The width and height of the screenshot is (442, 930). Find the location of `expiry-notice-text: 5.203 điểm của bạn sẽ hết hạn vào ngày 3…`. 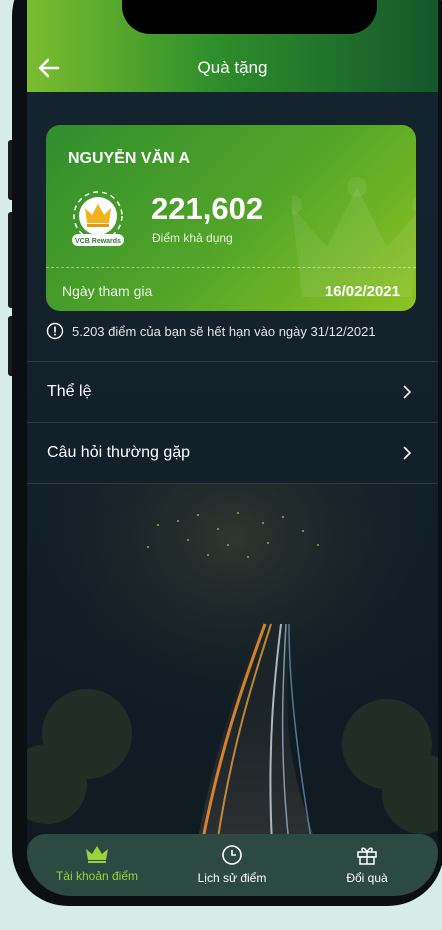

expiry-notice-text: 5.203 điểm của bạn sẽ hết hạn vào ngày 3… is located at coordinates (224, 331).